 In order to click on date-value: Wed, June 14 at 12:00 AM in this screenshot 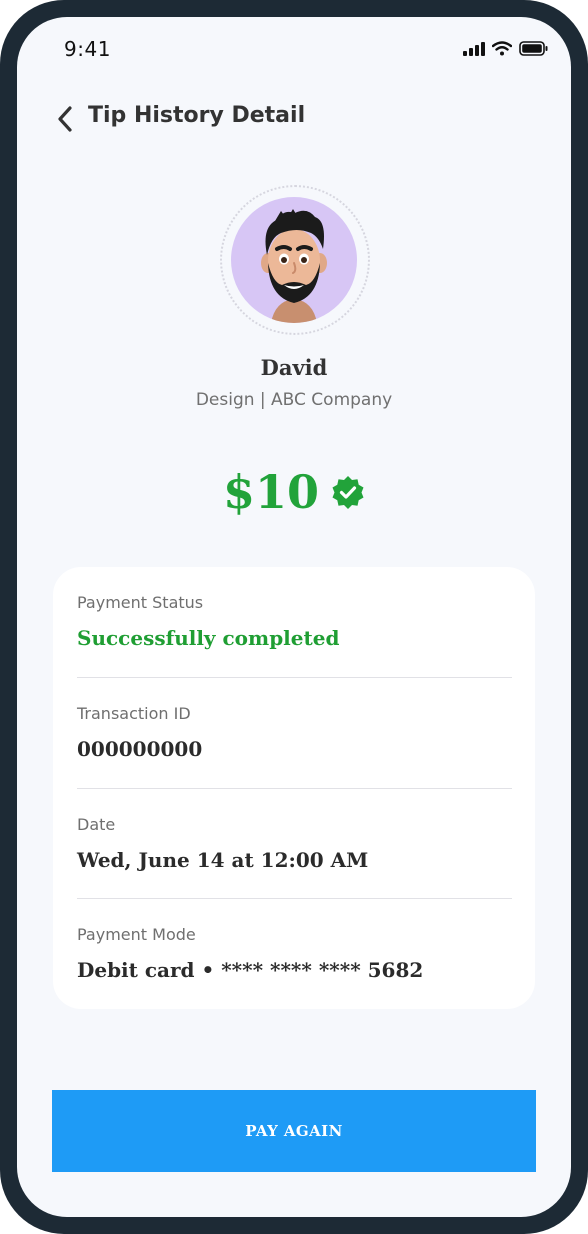, I will do `click(223, 860)`.